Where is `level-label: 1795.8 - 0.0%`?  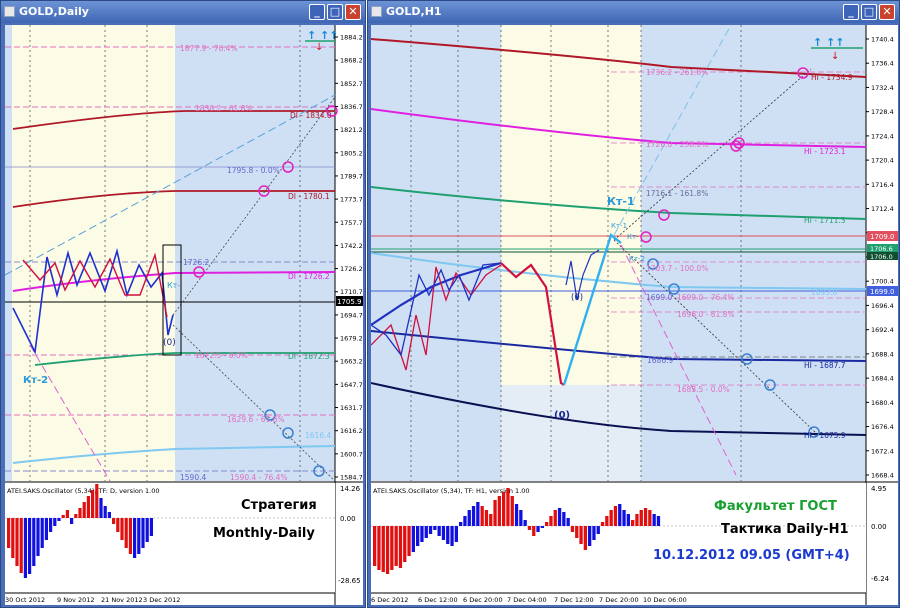
level-label: 1795.8 - 0.0% is located at coordinates (253, 170).